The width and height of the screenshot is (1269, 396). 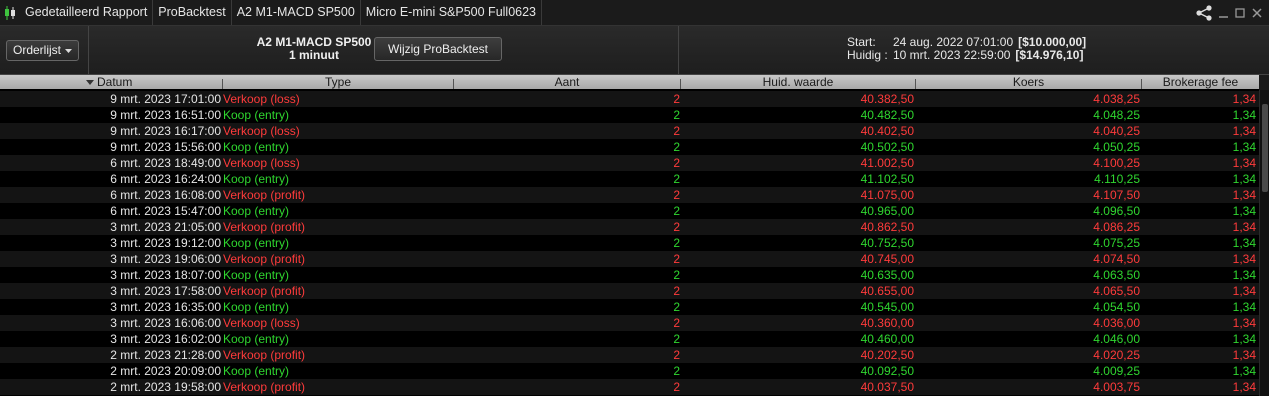 I want to click on column-header-price: Koers, so click(x=1028, y=82).